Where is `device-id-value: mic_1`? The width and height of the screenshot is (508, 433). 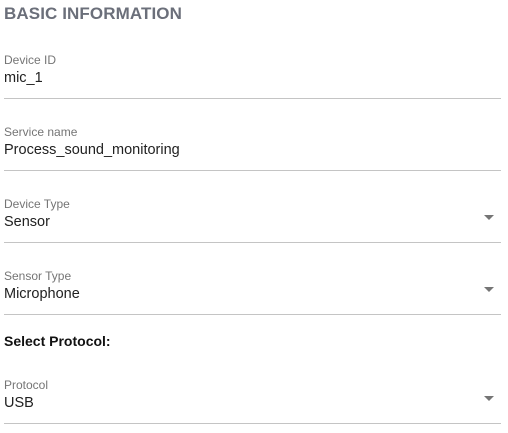
device-id-value: mic_1 is located at coordinates (23, 78).